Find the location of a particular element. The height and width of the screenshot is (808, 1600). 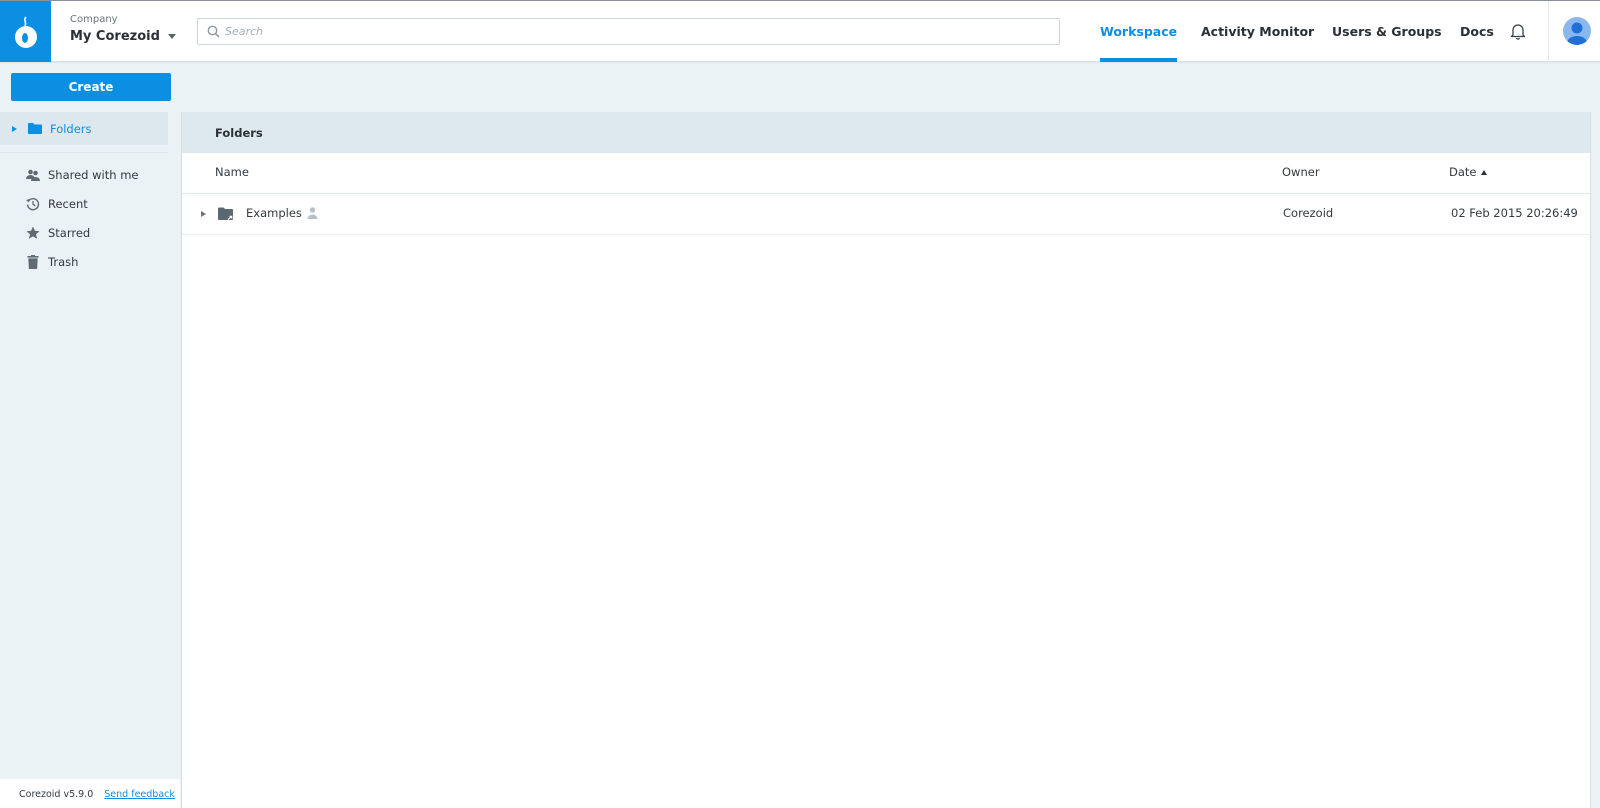

company-label: Company is located at coordinates (94, 19).